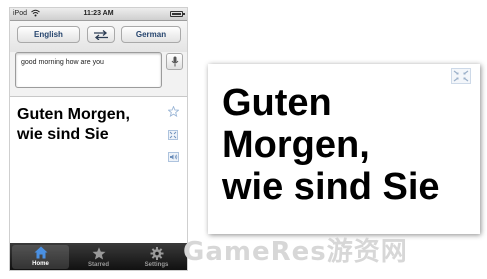 The height and width of the screenshot is (279, 487). I want to click on tab-home: Home, so click(40, 257).